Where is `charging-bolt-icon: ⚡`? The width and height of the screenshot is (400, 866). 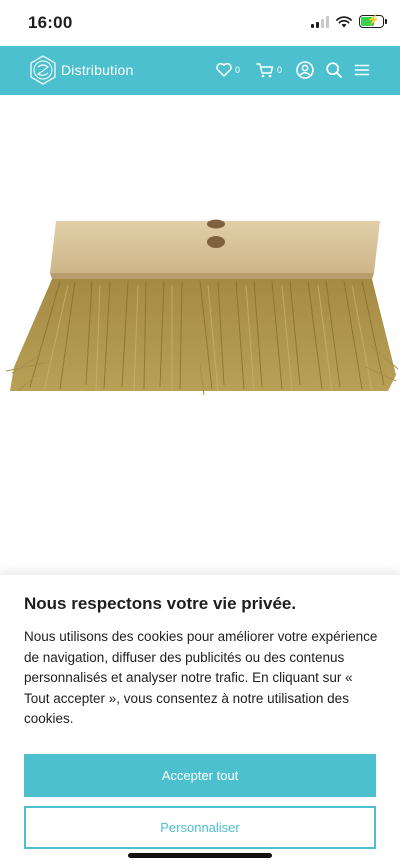 charging-bolt-icon: ⚡ is located at coordinates (373, 20).